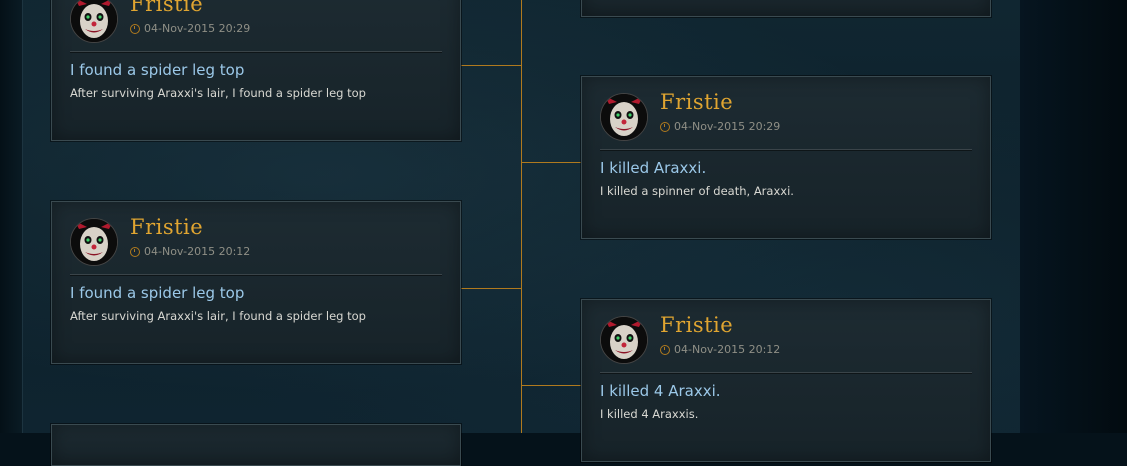 The image size is (1127, 466). What do you see at coordinates (653, 168) in the screenshot?
I see `activity-title: I killed Araxxi.` at bounding box center [653, 168].